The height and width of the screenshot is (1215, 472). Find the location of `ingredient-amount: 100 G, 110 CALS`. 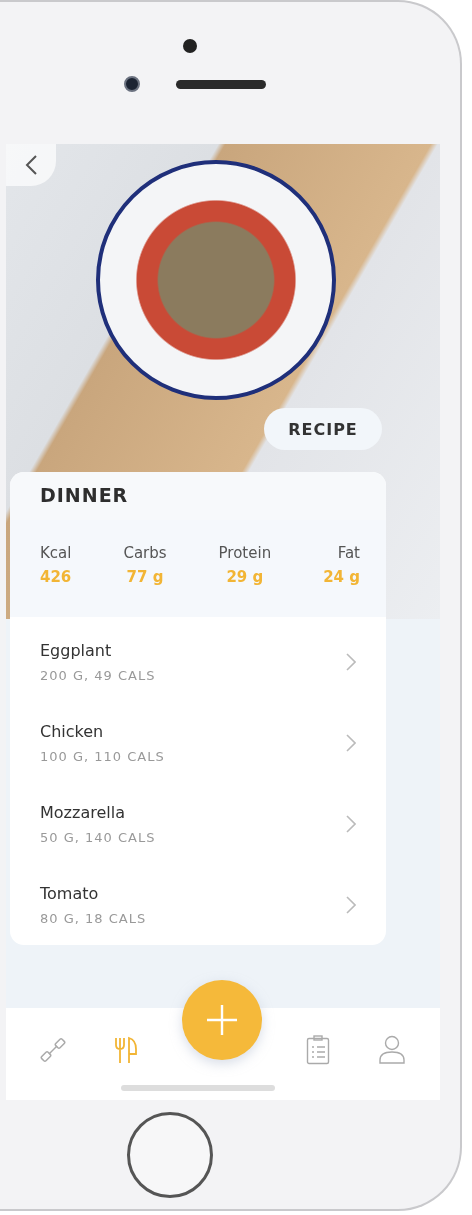

ingredient-amount: 100 G, 110 CALS is located at coordinates (102, 756).